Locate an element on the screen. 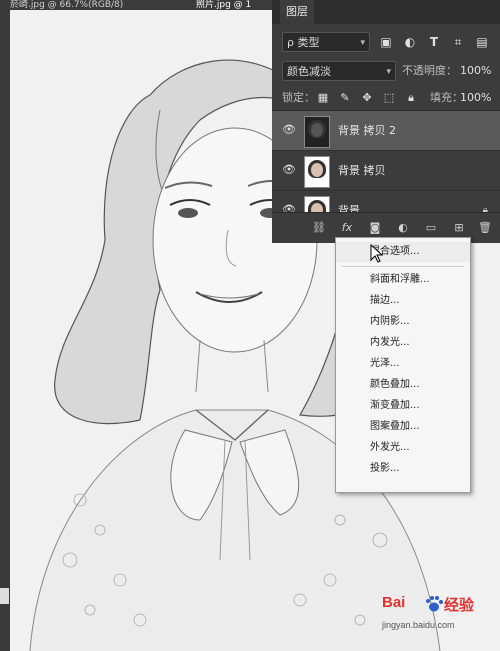  blend-mode-select: 颜色减淡 ▾ is located at coordinates (339, 71).